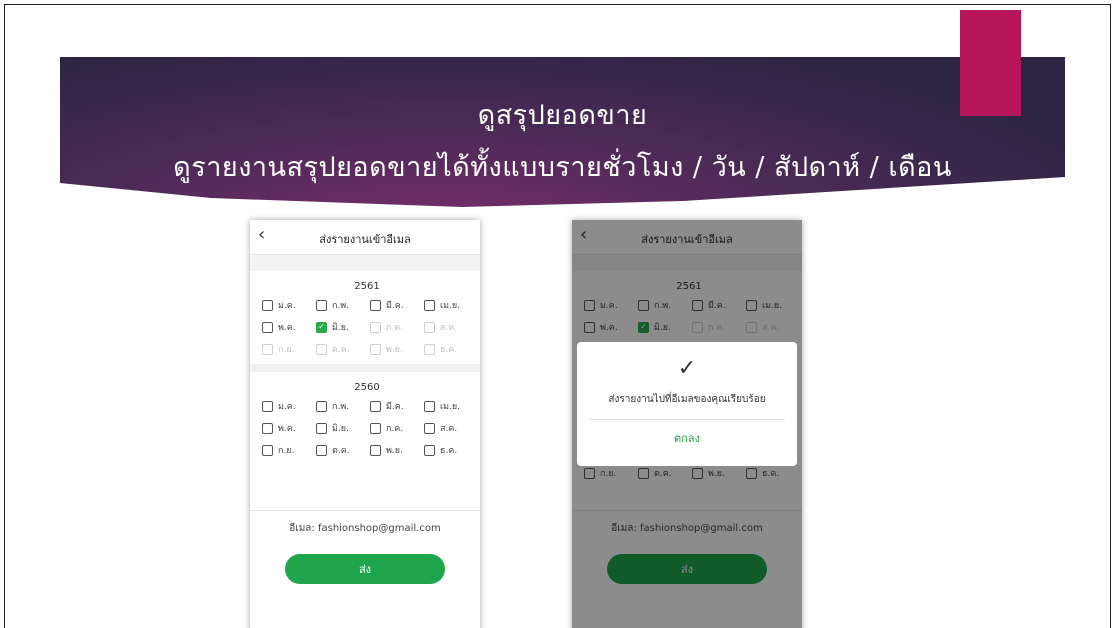 The height and width of the screenshot is (628, 1115). What do you see at coordinates (562, 115) in the screenshot?
I see `slide-title: ดูสรุปยอดขาย` at bounding box center [562, 115].